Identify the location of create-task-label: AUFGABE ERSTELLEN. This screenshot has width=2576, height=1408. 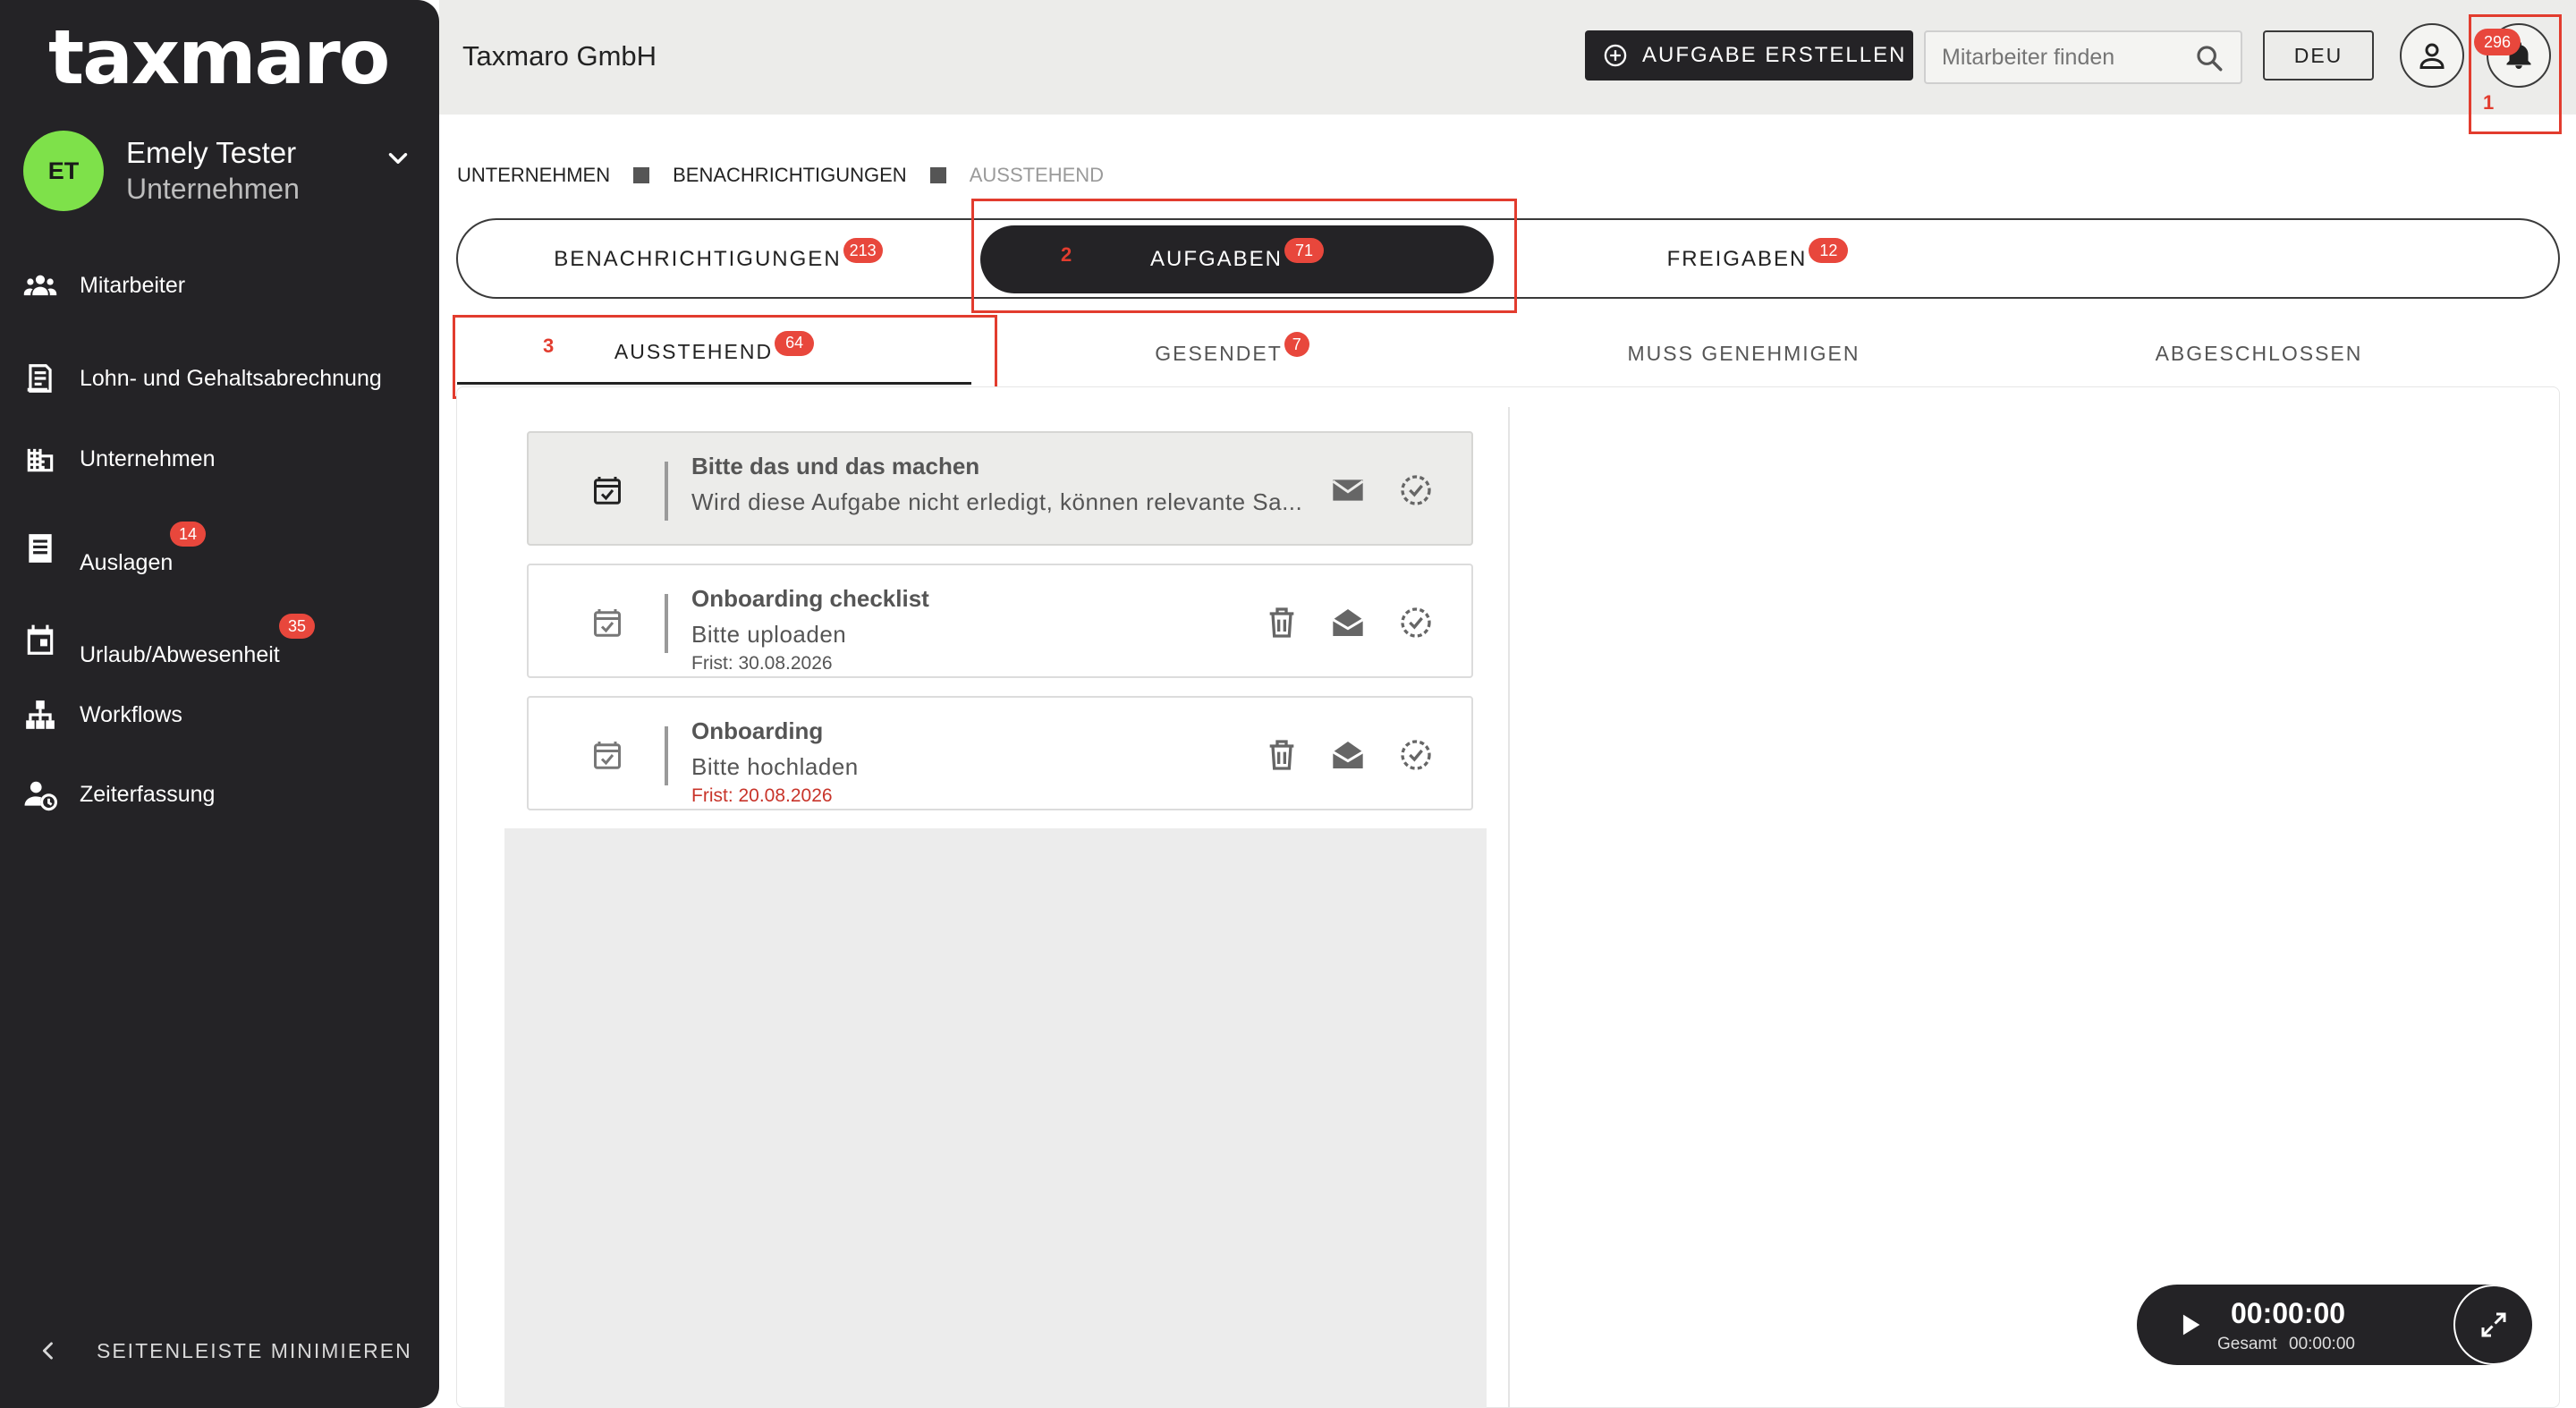
(1774, 55).